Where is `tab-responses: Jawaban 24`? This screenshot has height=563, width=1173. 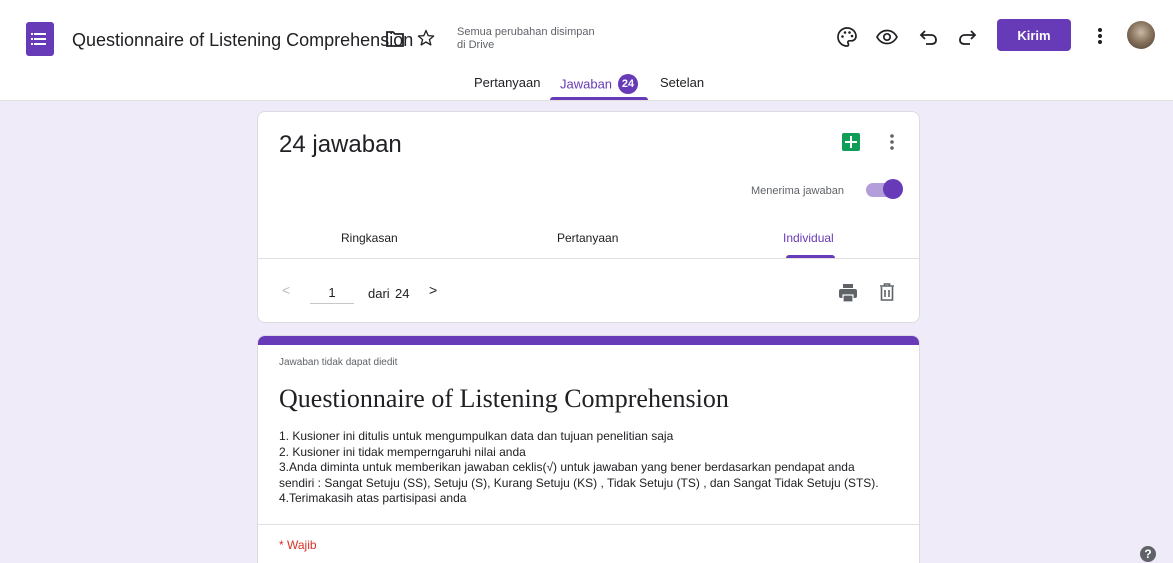 tab-responses: Jawaban 24 is located at coordinates (599, 84).